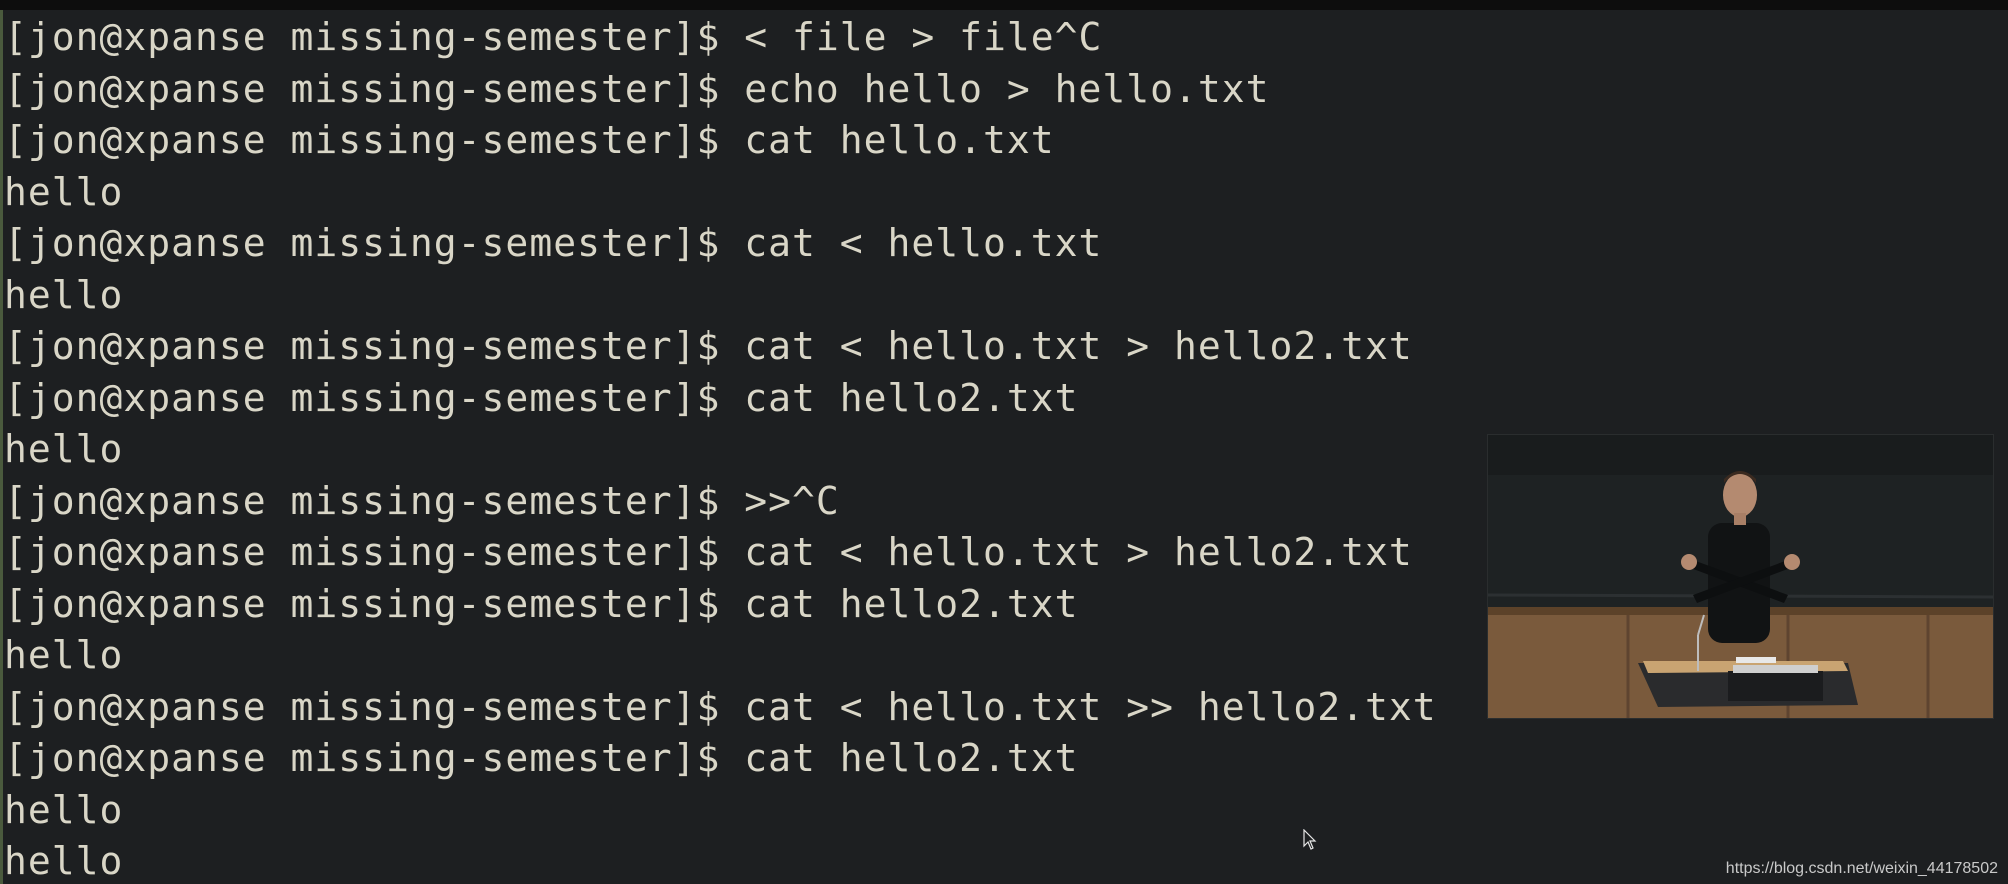 This screenshot has height=884, width=2008. I want to click on lecture-hall-scene, so click(1740, 576).